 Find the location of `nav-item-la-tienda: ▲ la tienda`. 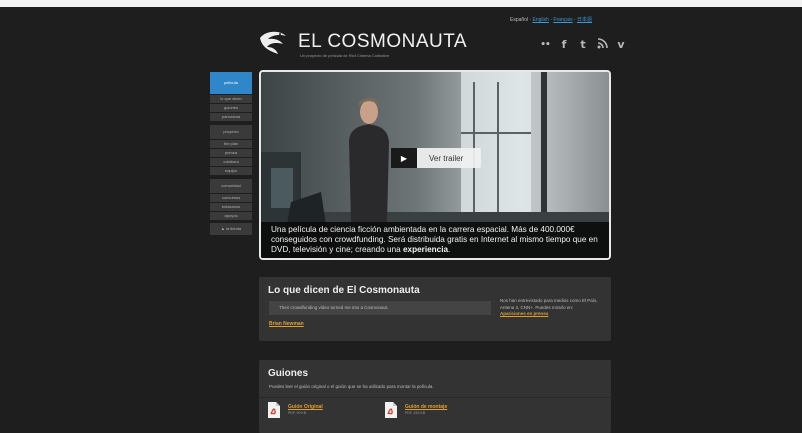

nav-item-la-tienda: ▲ la tienda is located at coordinates (231, 229).